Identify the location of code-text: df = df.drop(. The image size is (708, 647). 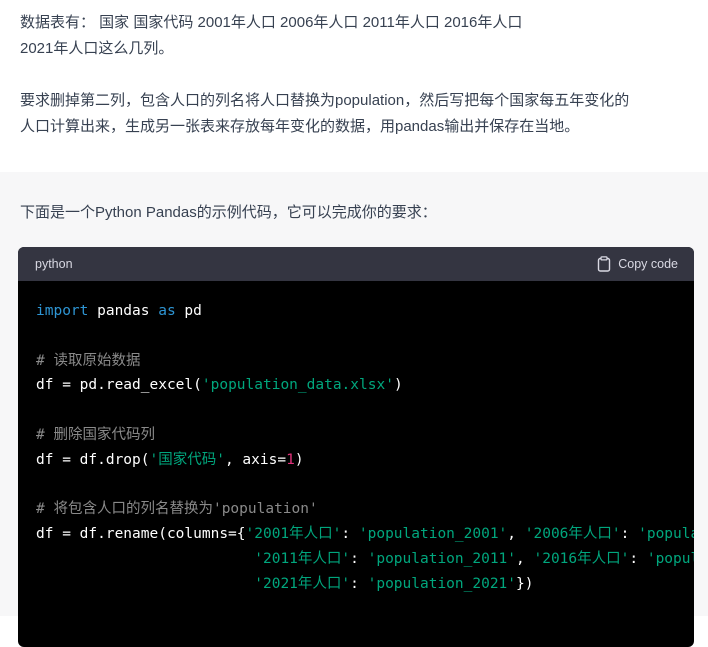
(93, 459).